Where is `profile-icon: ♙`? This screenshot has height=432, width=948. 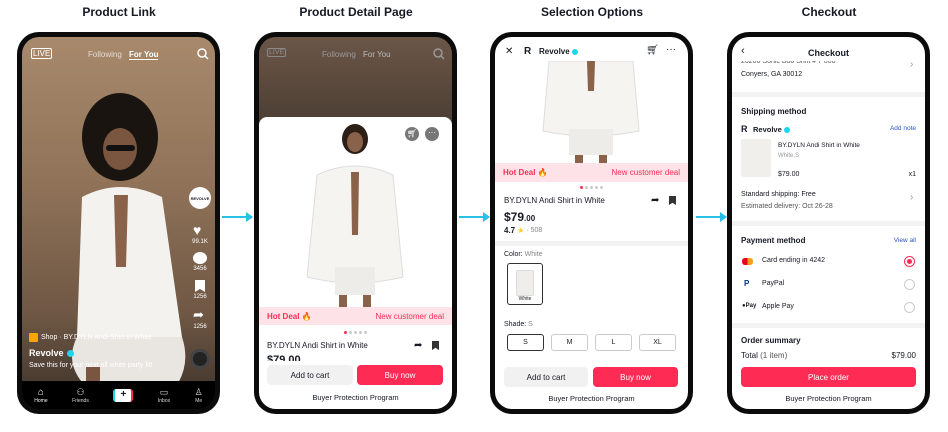
profile-icon: ♙ is located at coordinates (198, 391).